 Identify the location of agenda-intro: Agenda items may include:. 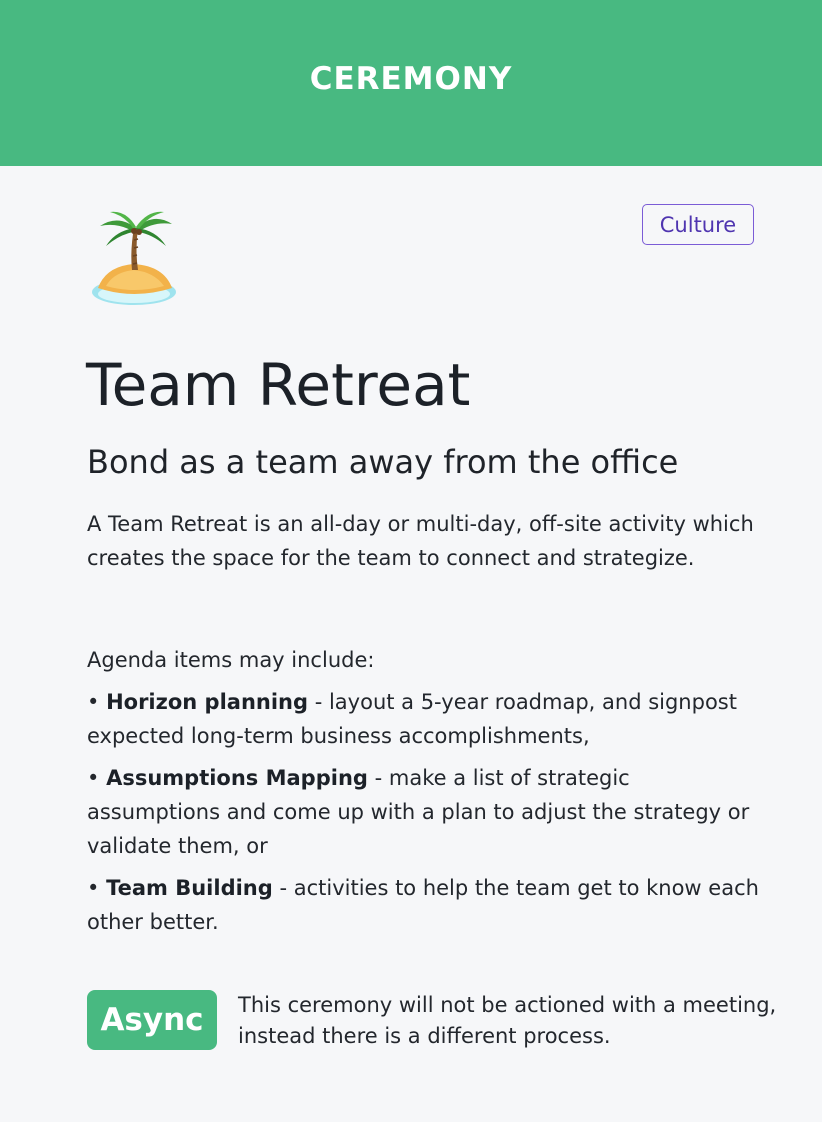
(231, 660).